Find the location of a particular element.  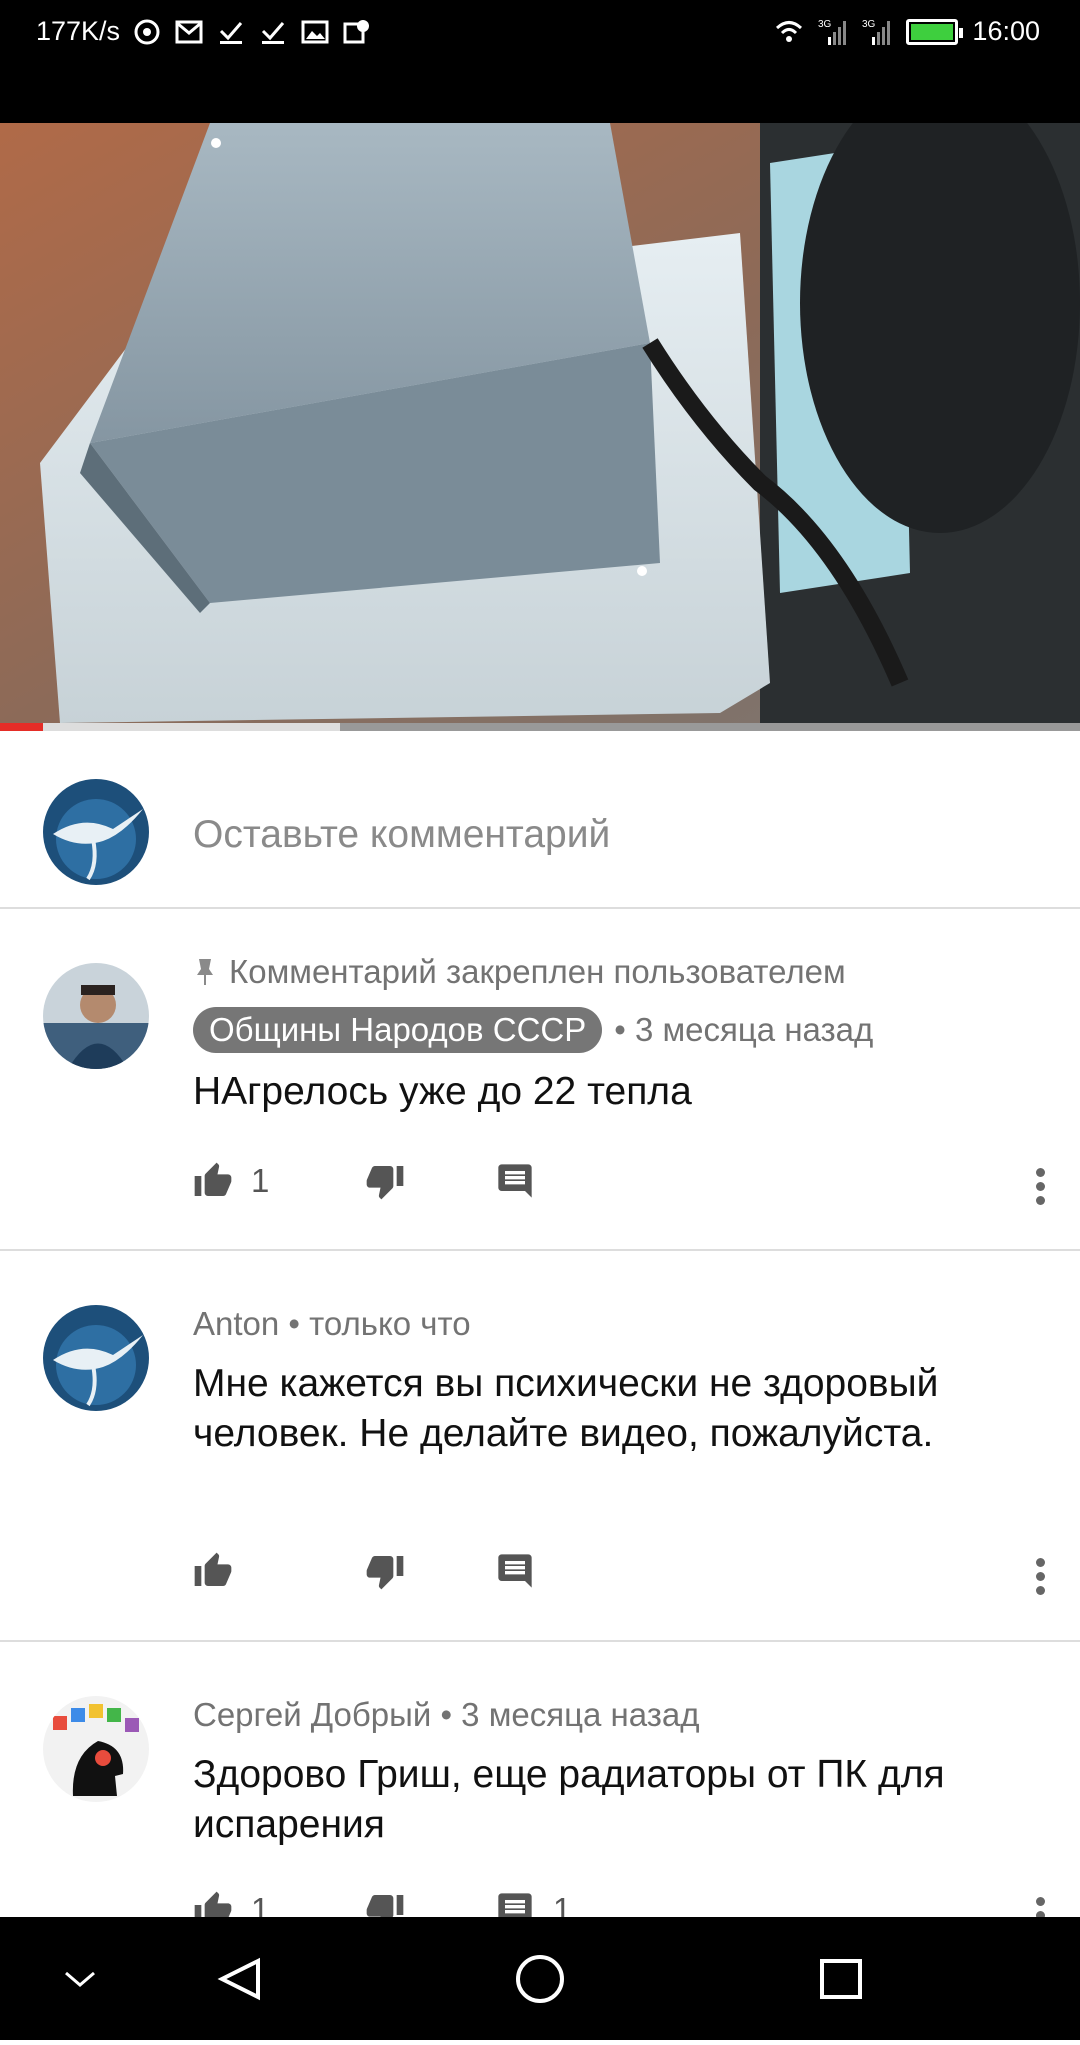

comment-time: • 3 месяца назад is located at coordinates (744, 1029).